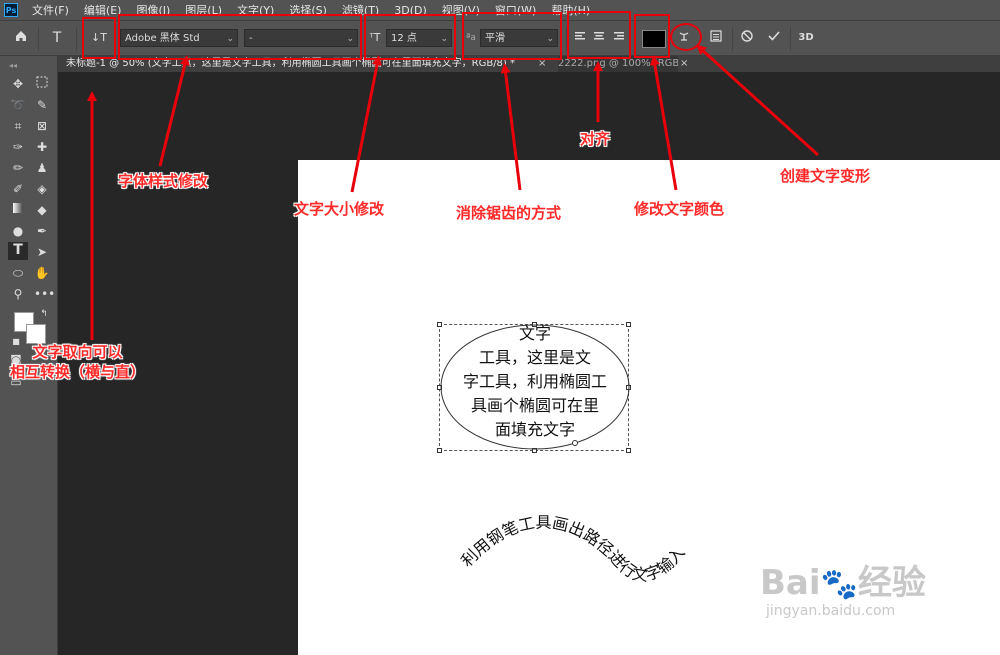 This screenshot has height=655, width=1000. Describe the element at coordinates (686, 37) in the screenshot. I see `highlight-warp` at that location.